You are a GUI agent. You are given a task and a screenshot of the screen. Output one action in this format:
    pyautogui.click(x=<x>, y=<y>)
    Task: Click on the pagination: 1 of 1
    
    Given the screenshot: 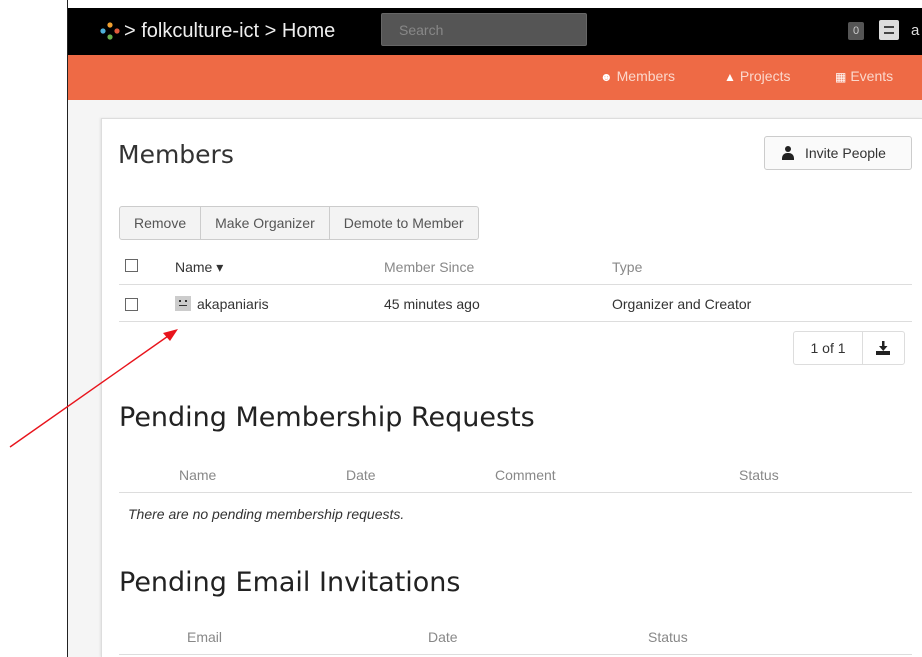 What is the action you would take?
    pyautogui.click(x=849, y=348)
    